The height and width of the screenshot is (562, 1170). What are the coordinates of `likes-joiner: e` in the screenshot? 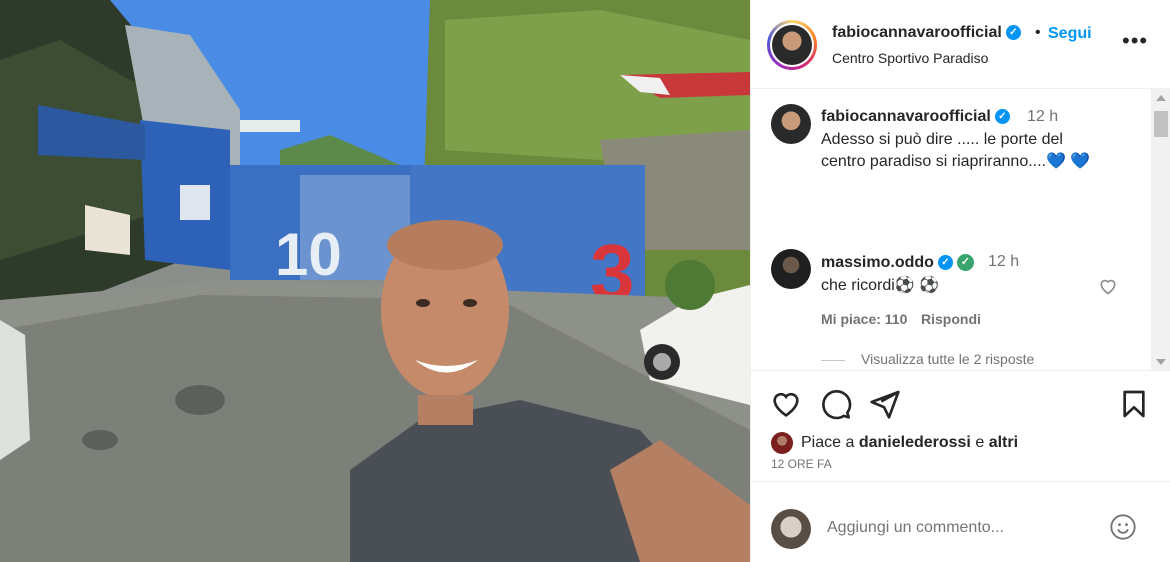 It's located at (980, 443).